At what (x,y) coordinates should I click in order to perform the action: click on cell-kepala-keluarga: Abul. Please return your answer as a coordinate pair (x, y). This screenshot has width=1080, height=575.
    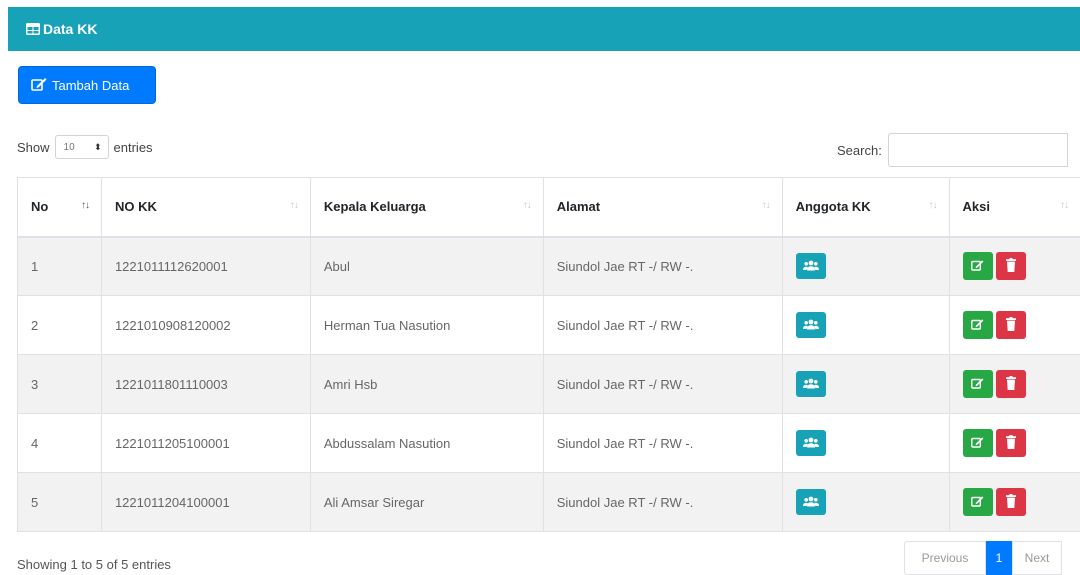
    Looking at the image, I should click on (426, 266).